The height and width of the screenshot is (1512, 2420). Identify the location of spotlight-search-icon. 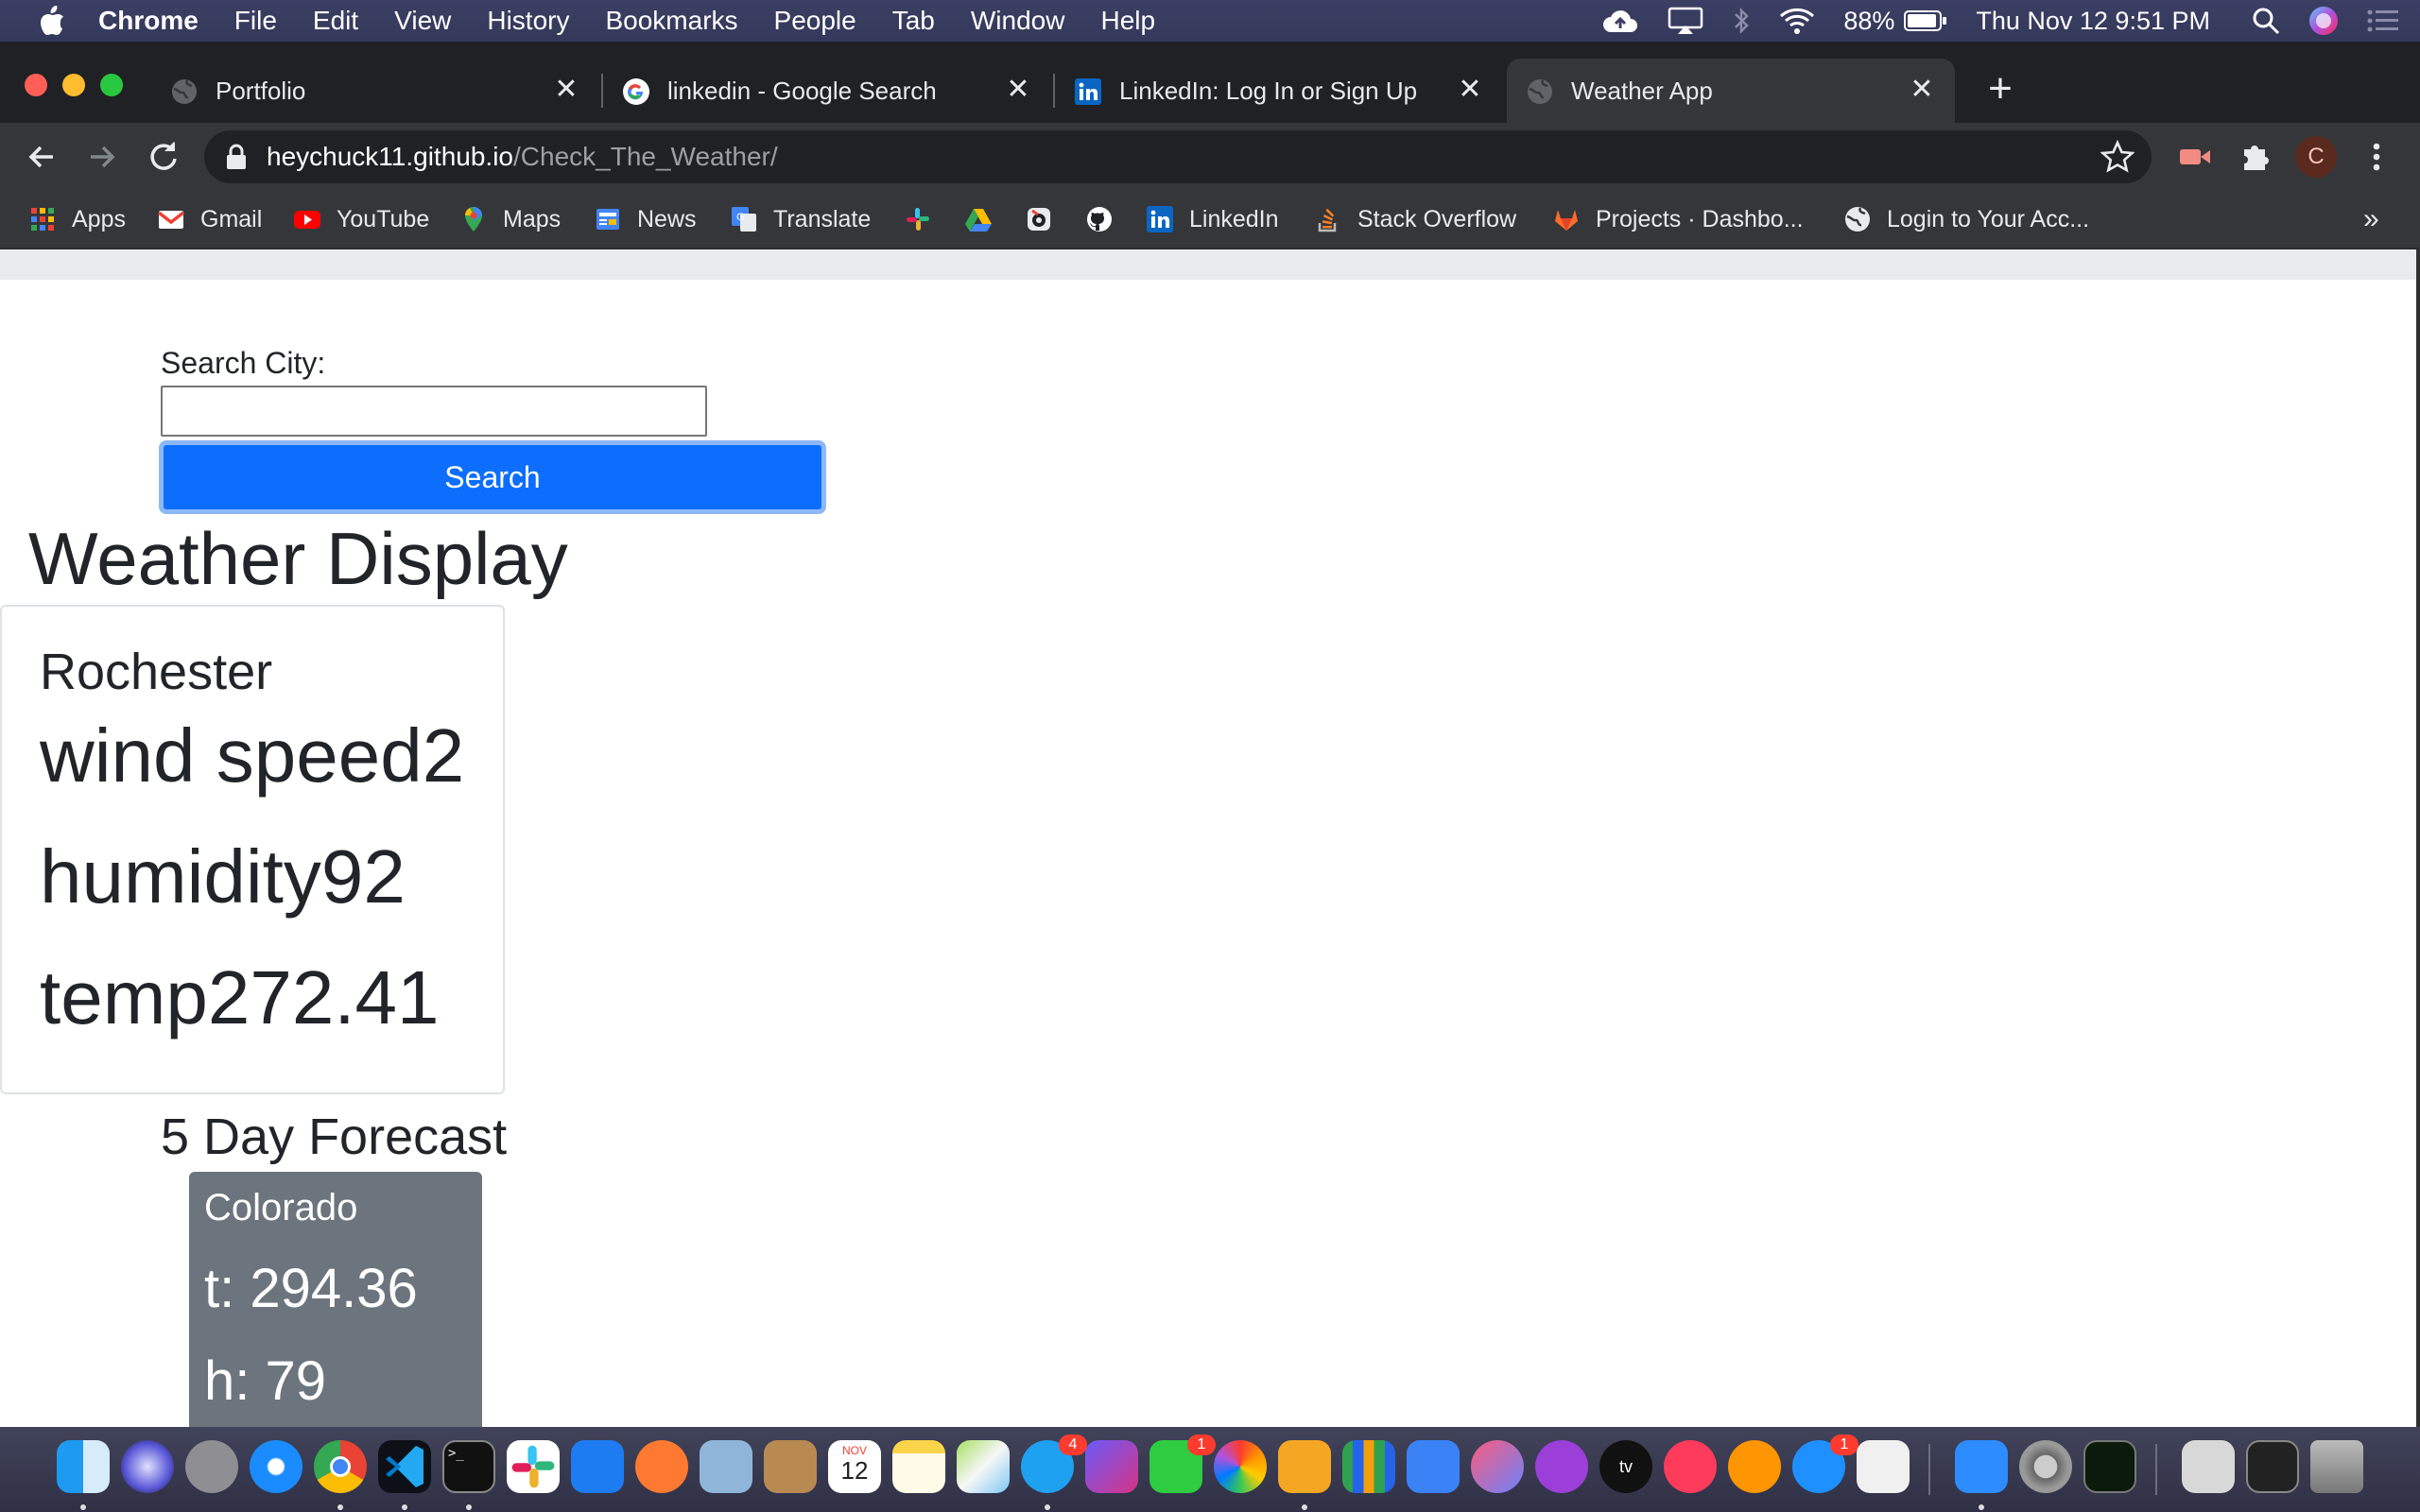
(2266, 21).